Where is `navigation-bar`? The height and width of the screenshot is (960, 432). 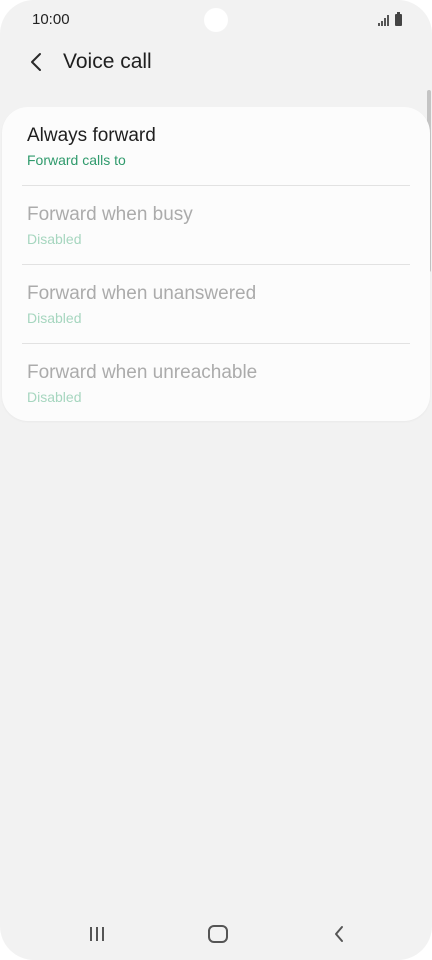 navigation-bar is located at coordinates (216, 933).